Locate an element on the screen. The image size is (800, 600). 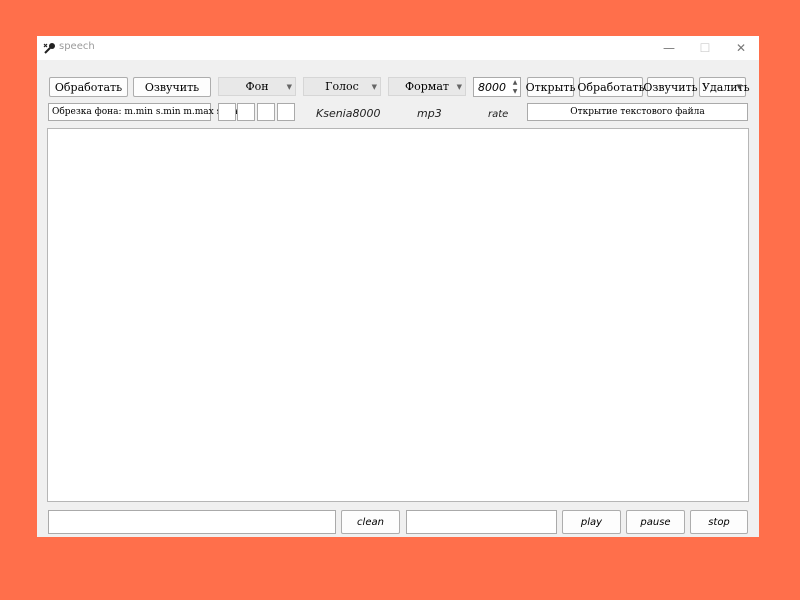
close-button: ✕ is located at coordinates (741, 48).